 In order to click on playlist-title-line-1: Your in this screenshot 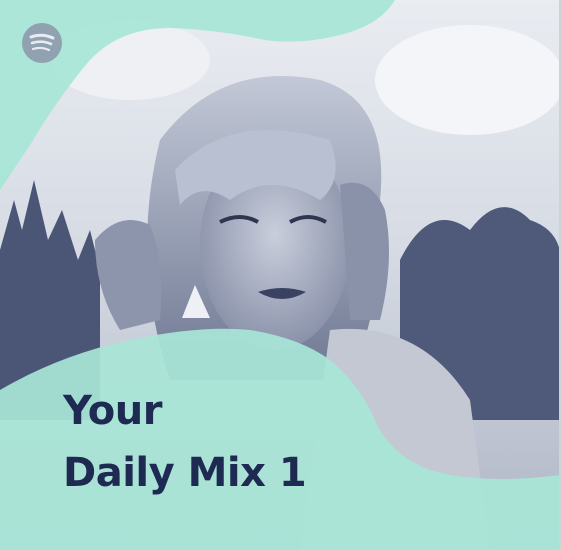, I will do `click(112, 411)`.